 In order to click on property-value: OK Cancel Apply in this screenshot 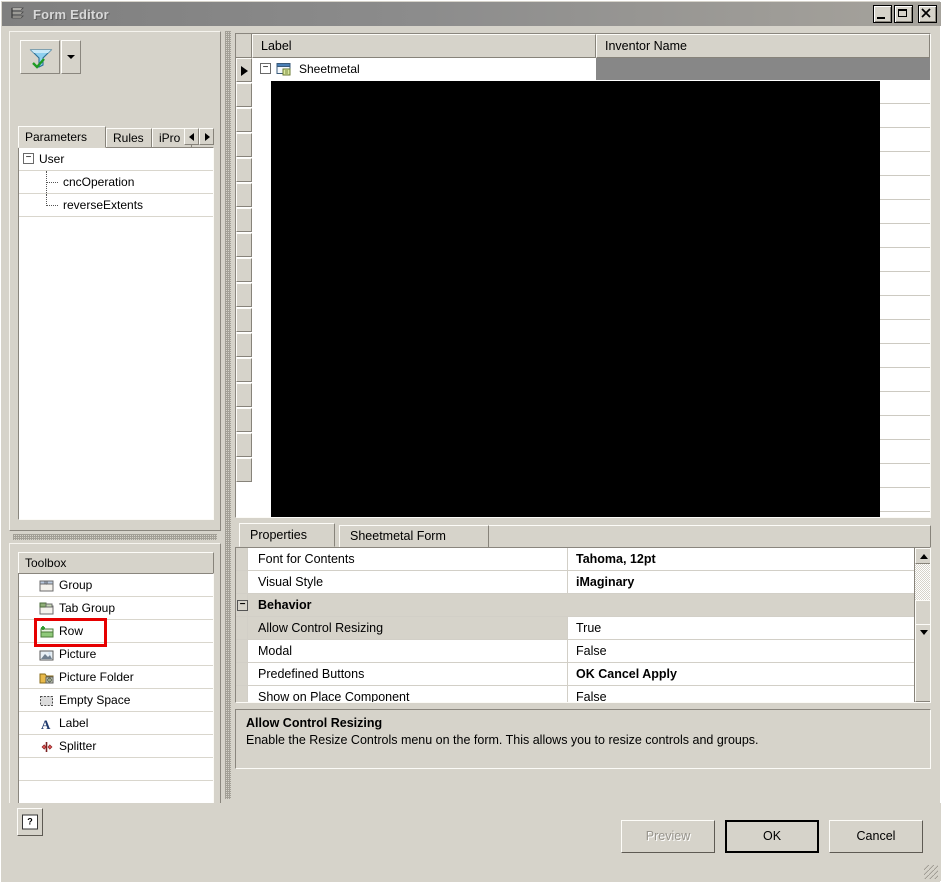, I will do `click(749, 674)`.